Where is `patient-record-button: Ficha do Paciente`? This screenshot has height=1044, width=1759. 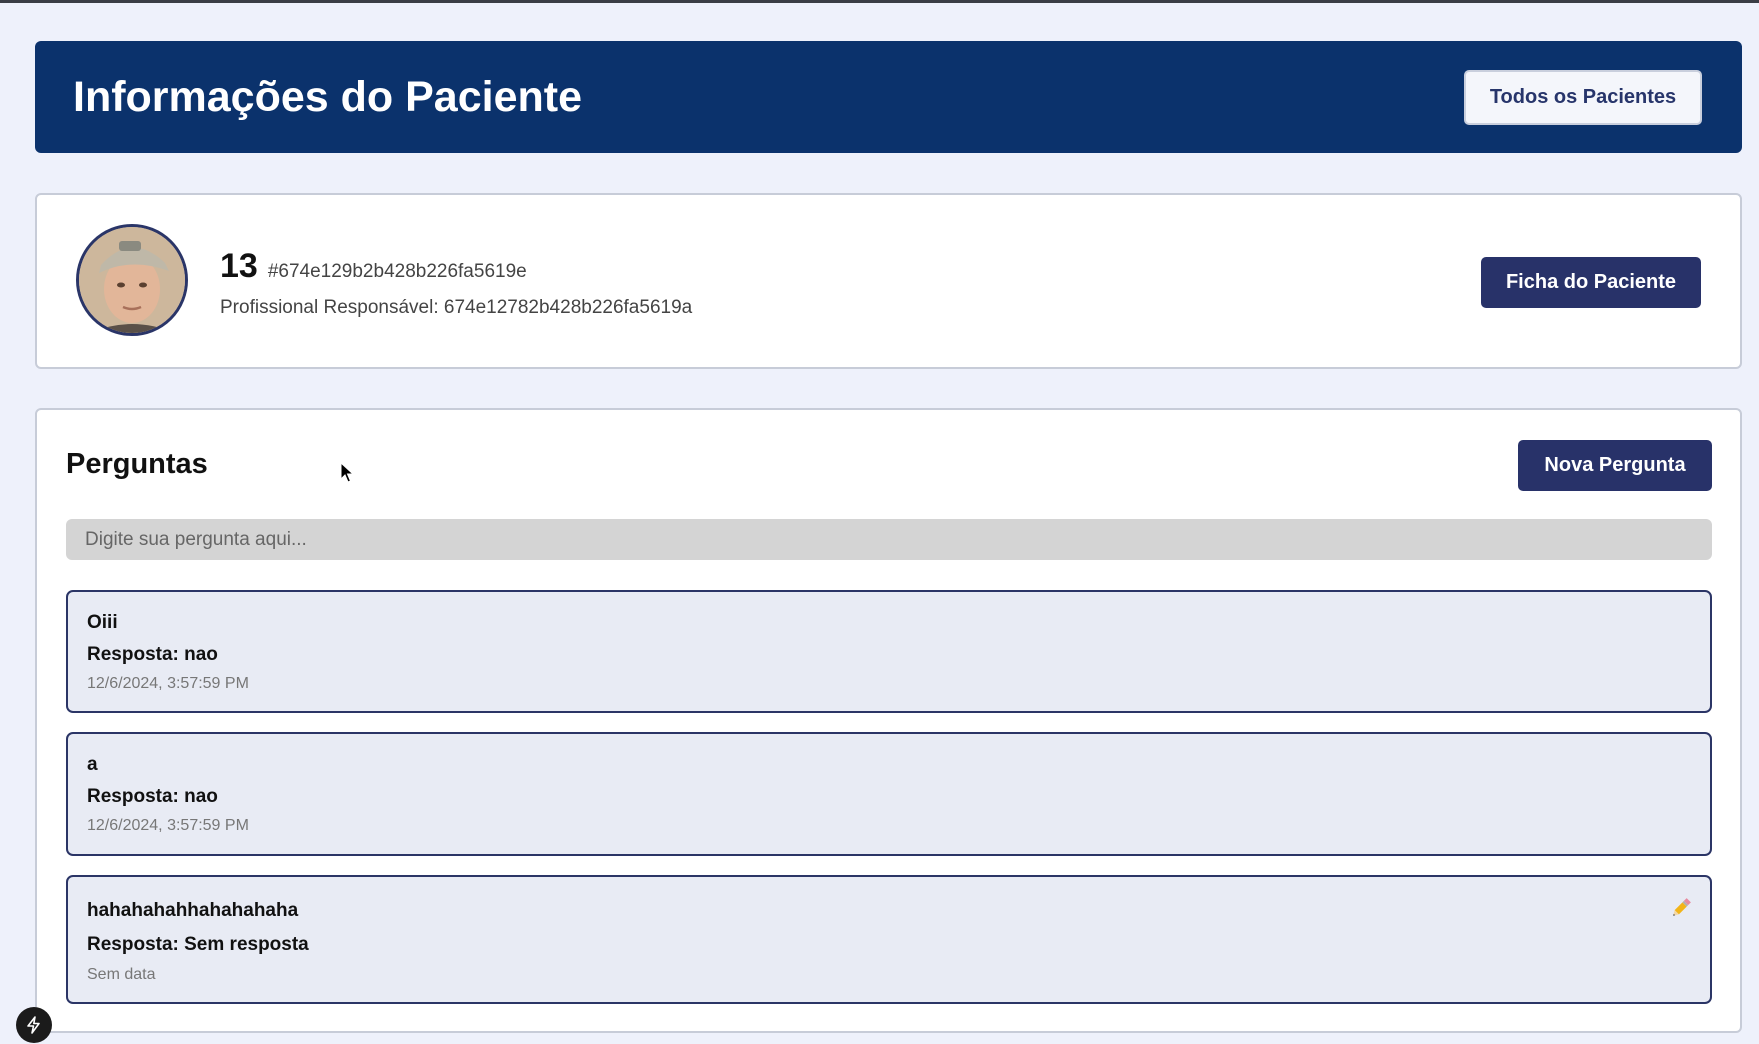
patient-record-button: Ficha do Paciente is located at coordinates (1591, 282).